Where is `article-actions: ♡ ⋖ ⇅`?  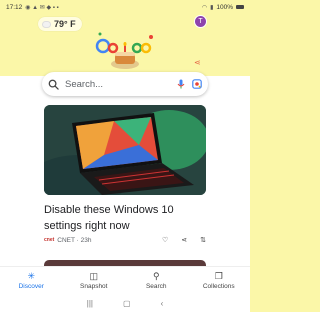 article-actions: ♡ ⋖ ⇅ is located at coordinates (184, 240).